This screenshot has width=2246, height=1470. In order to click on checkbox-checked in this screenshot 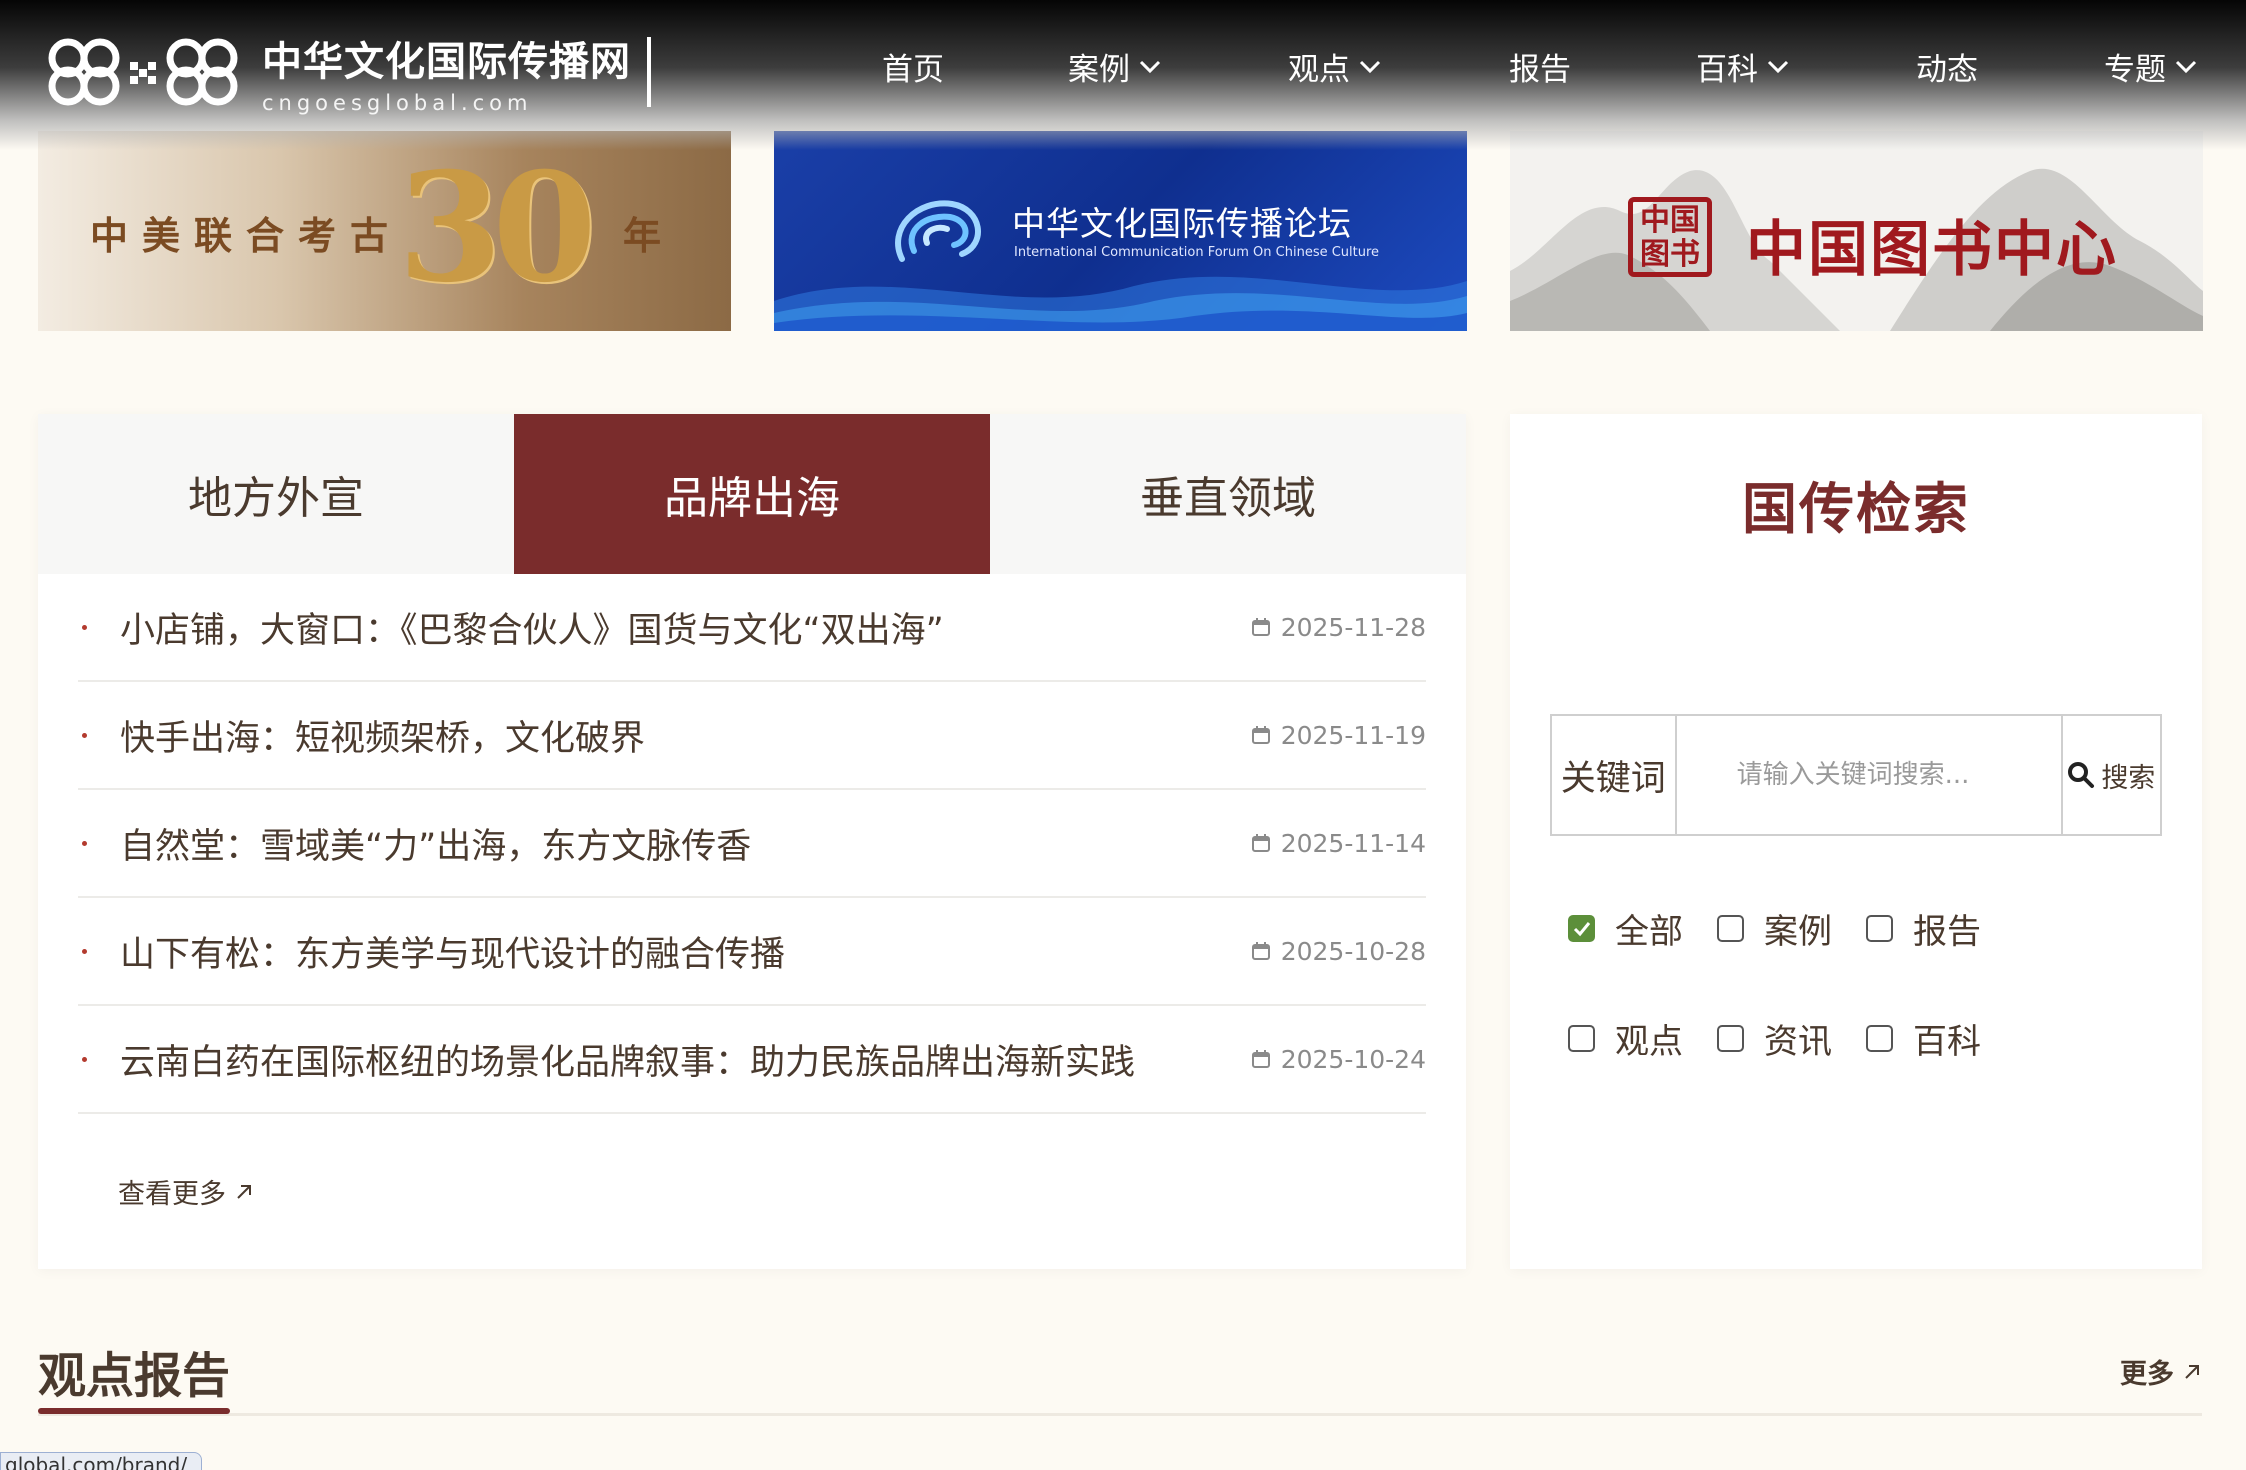, I will do `click(1581, 928)`.